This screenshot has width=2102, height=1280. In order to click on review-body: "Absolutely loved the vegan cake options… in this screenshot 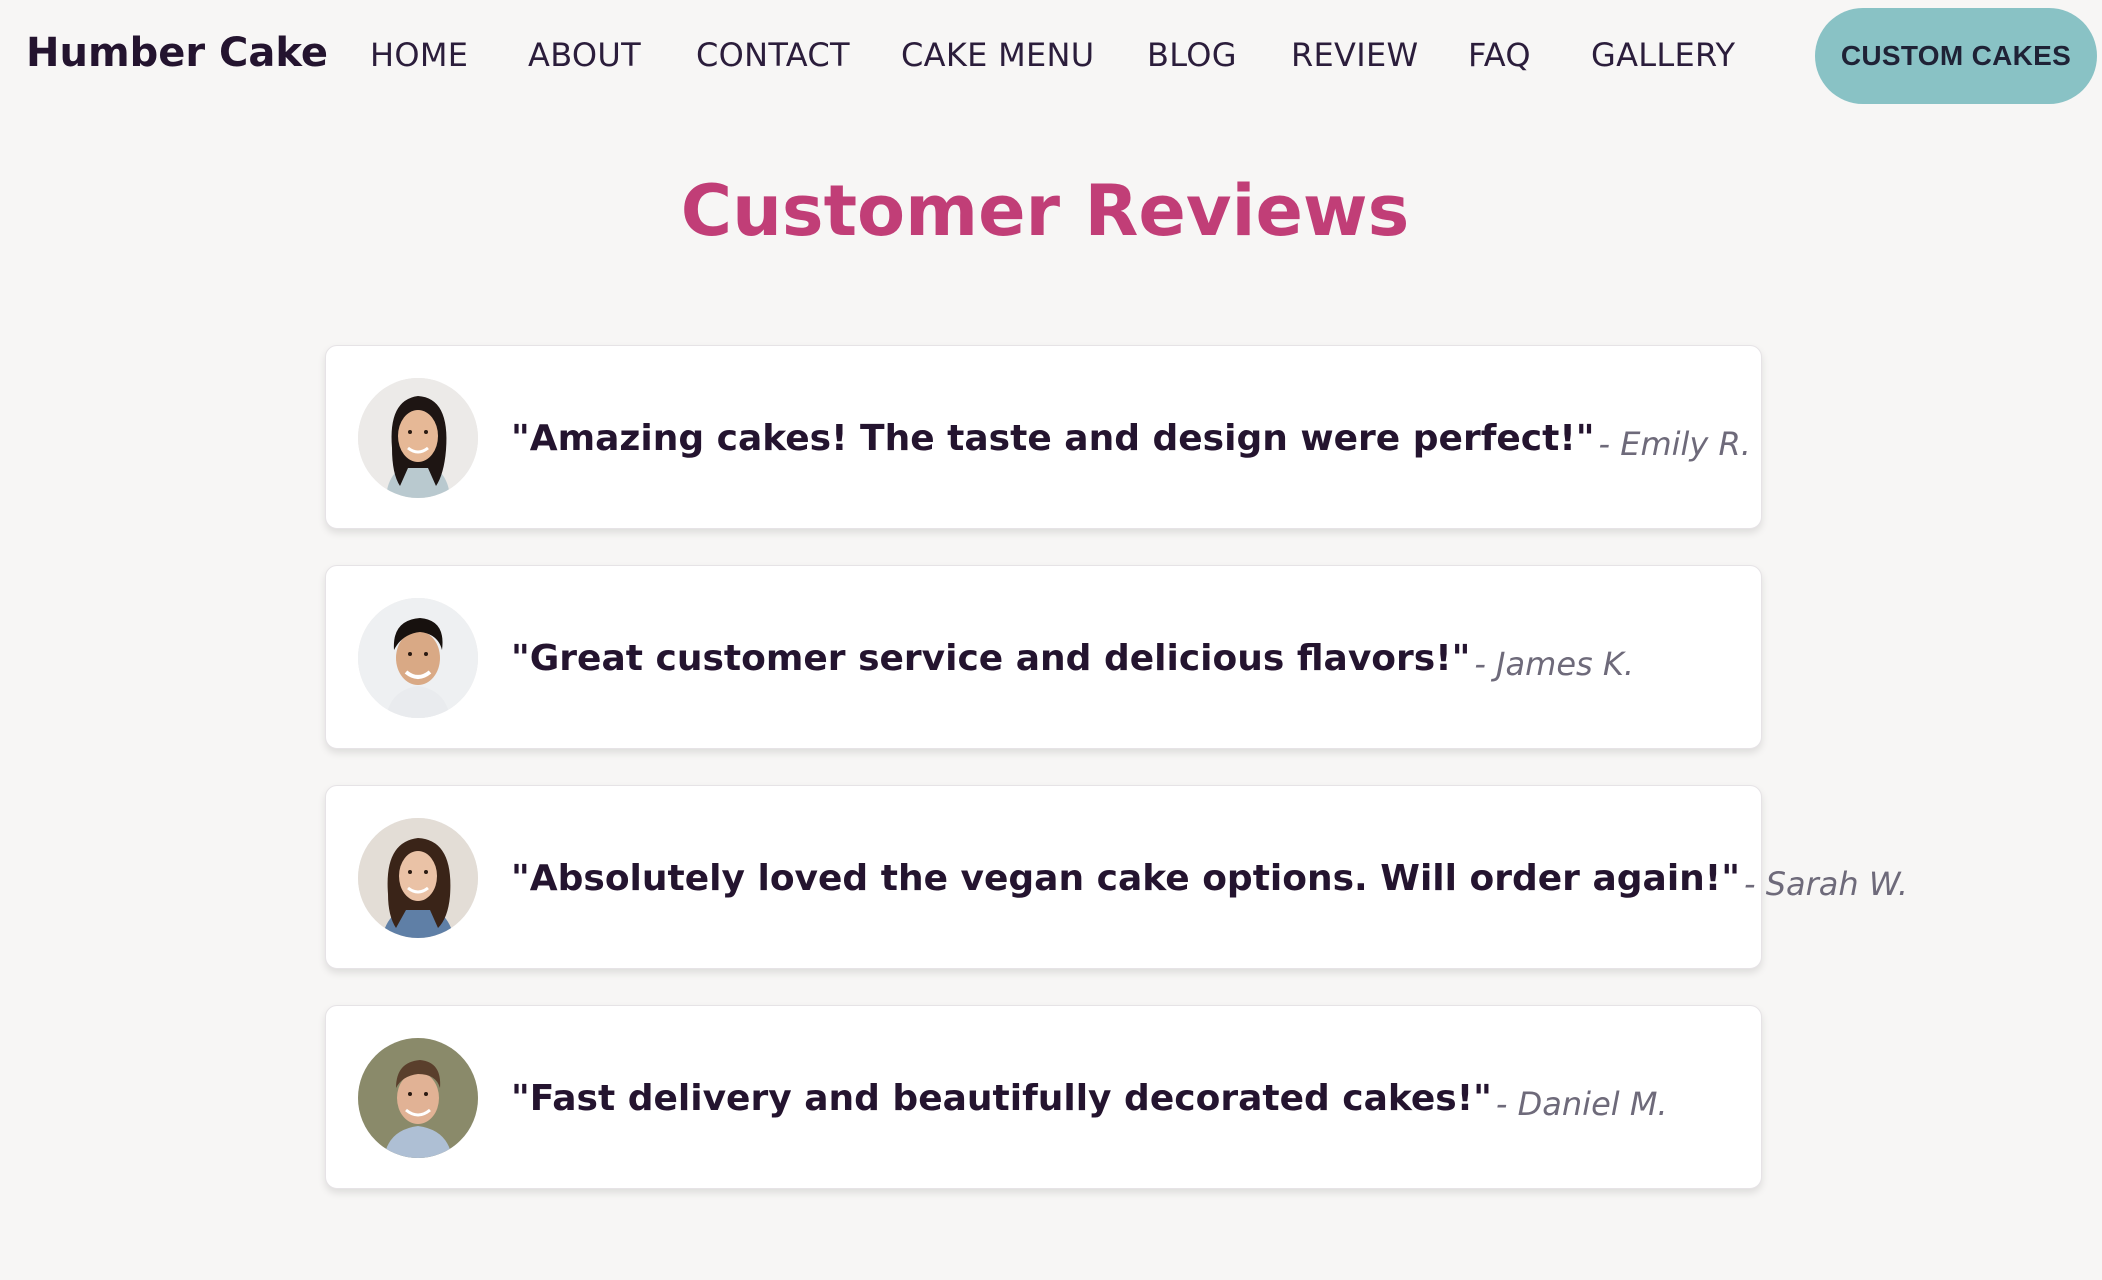, I will do `click(1209, 878)`.